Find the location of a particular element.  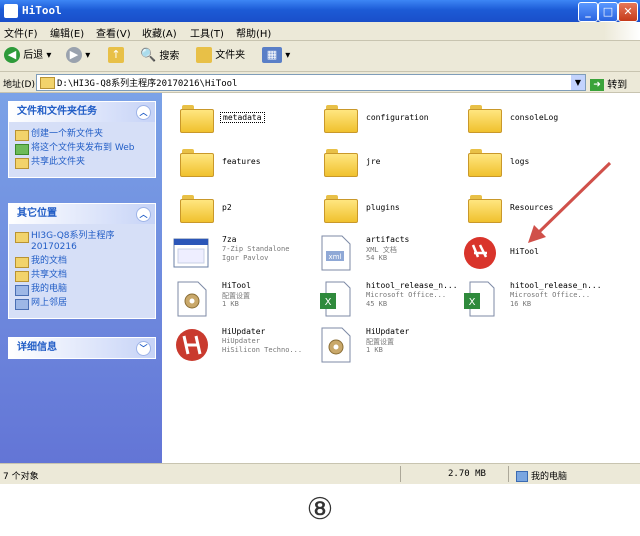

status-divider is located at coordinates (400, 474).